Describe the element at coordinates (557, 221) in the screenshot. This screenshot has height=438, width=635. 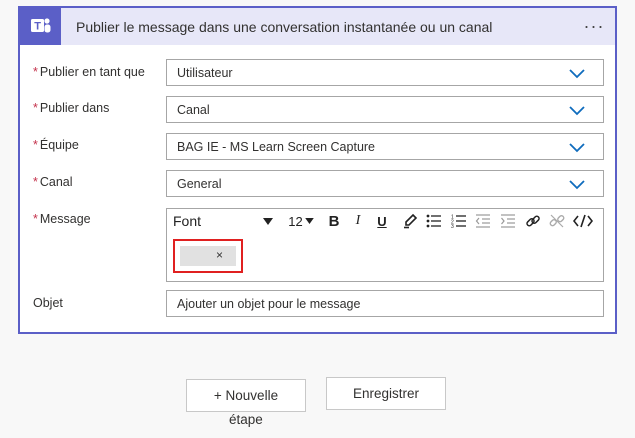
I see `unlink-icon` at that location.